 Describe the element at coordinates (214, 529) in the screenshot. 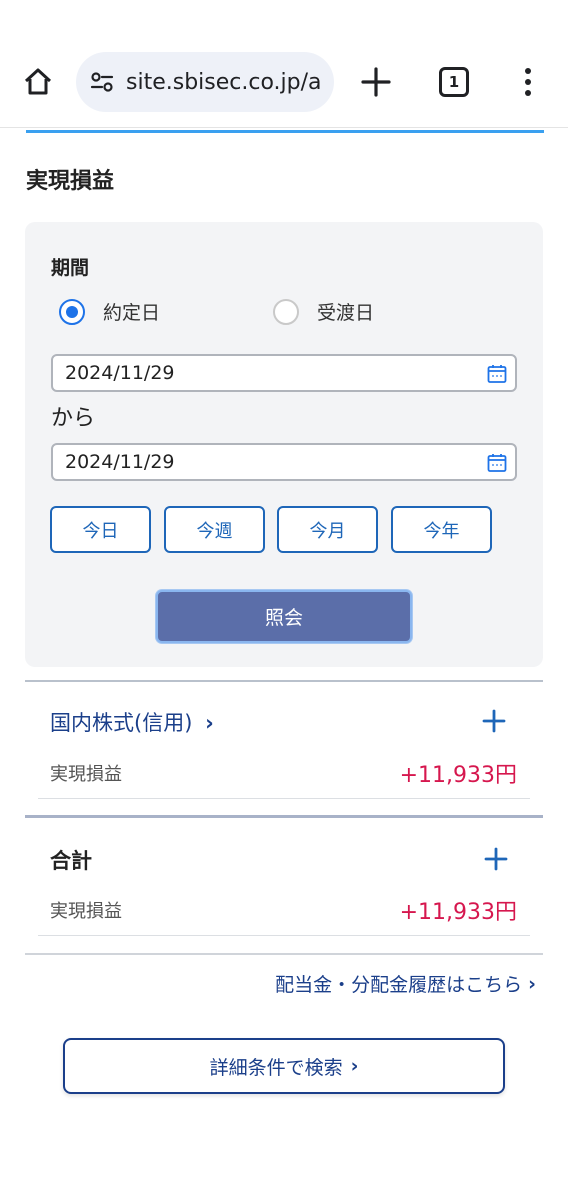

I see `this-week-button: 今週` at that location.